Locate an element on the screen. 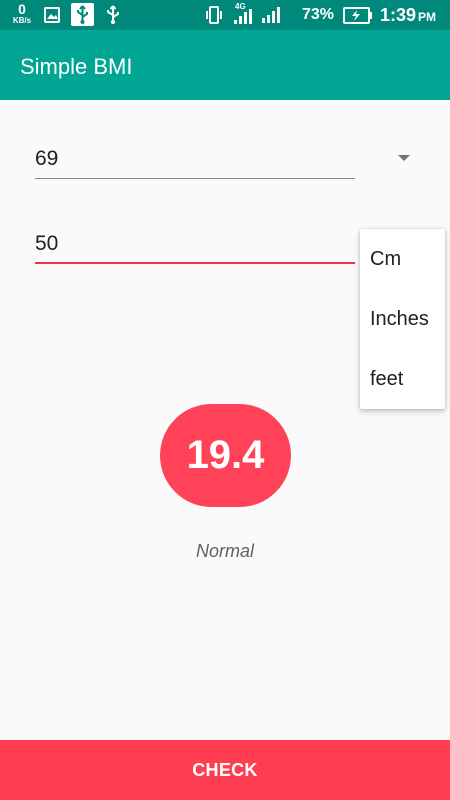 The image size is (450, 800). battery-charging-icon is located at coordinates (357, 15).